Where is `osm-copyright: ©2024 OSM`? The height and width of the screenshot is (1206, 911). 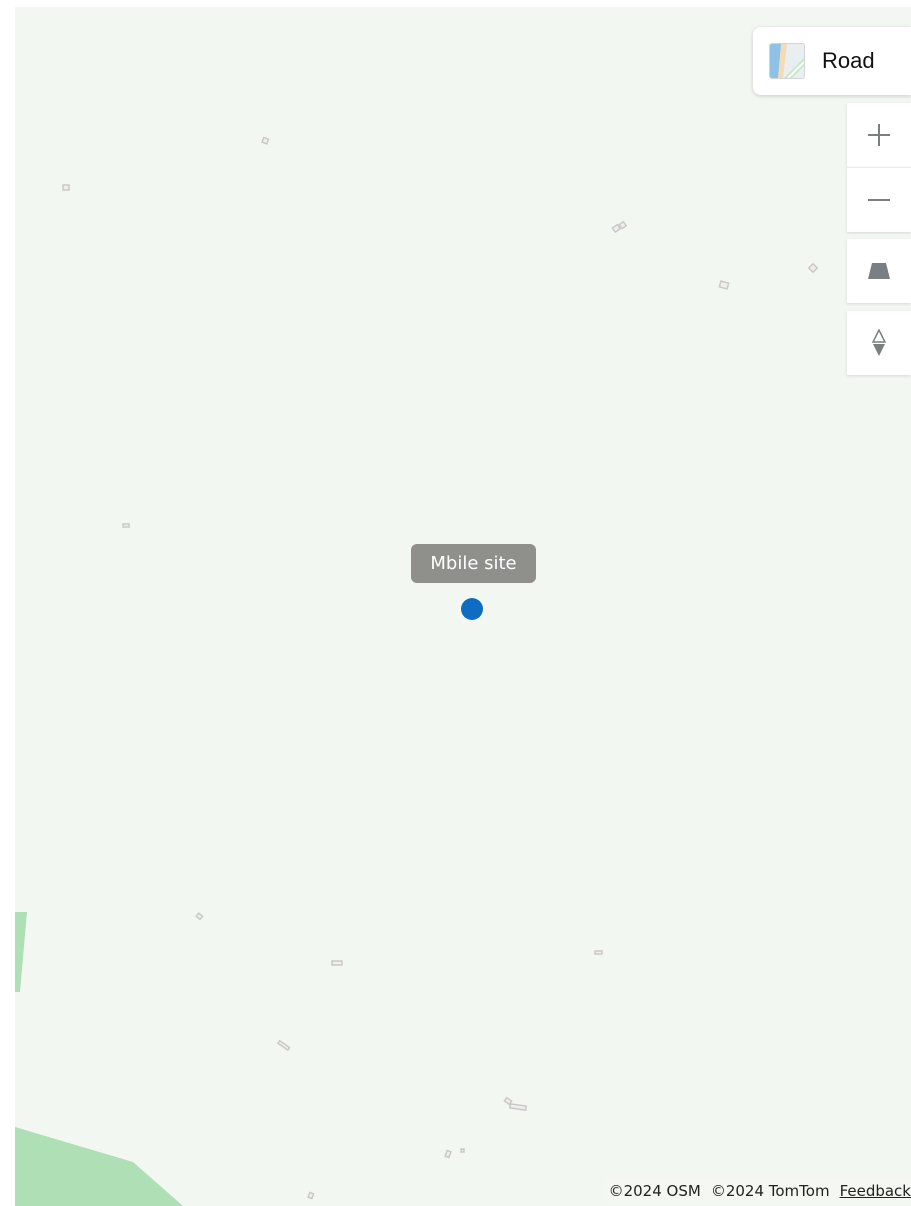
osm-copyright: ©2024 OSM is located at coordinates (654, 1191).